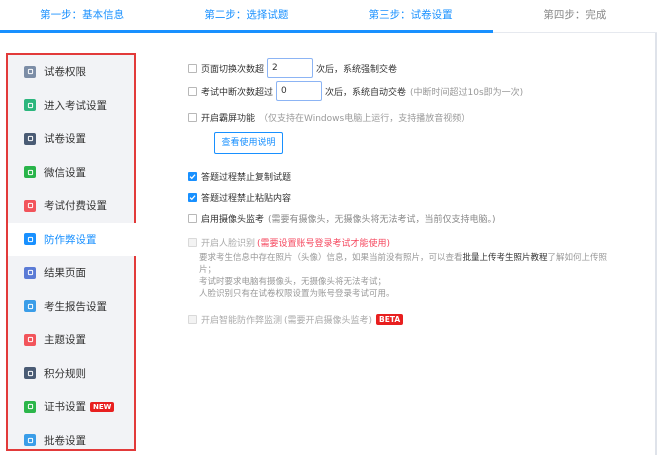  Describe the element at coordinates (228, 119) in the screenshot. I see `fullscreen-label: 开启霸屏功能` at that location.